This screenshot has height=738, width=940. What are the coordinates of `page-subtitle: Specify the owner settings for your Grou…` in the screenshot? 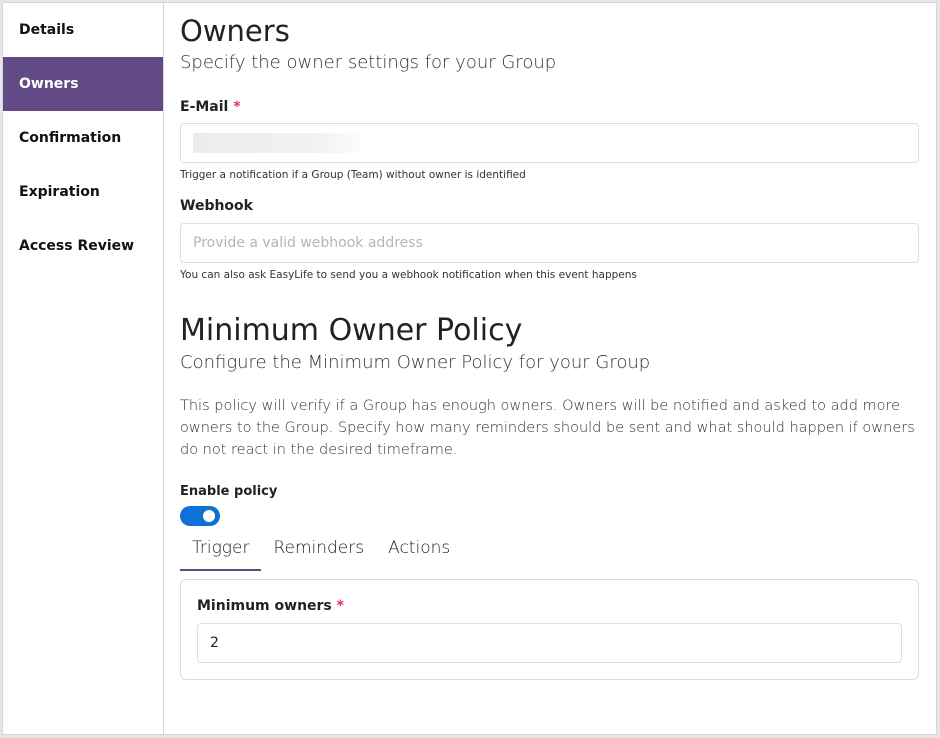 It's located at (368, 62).